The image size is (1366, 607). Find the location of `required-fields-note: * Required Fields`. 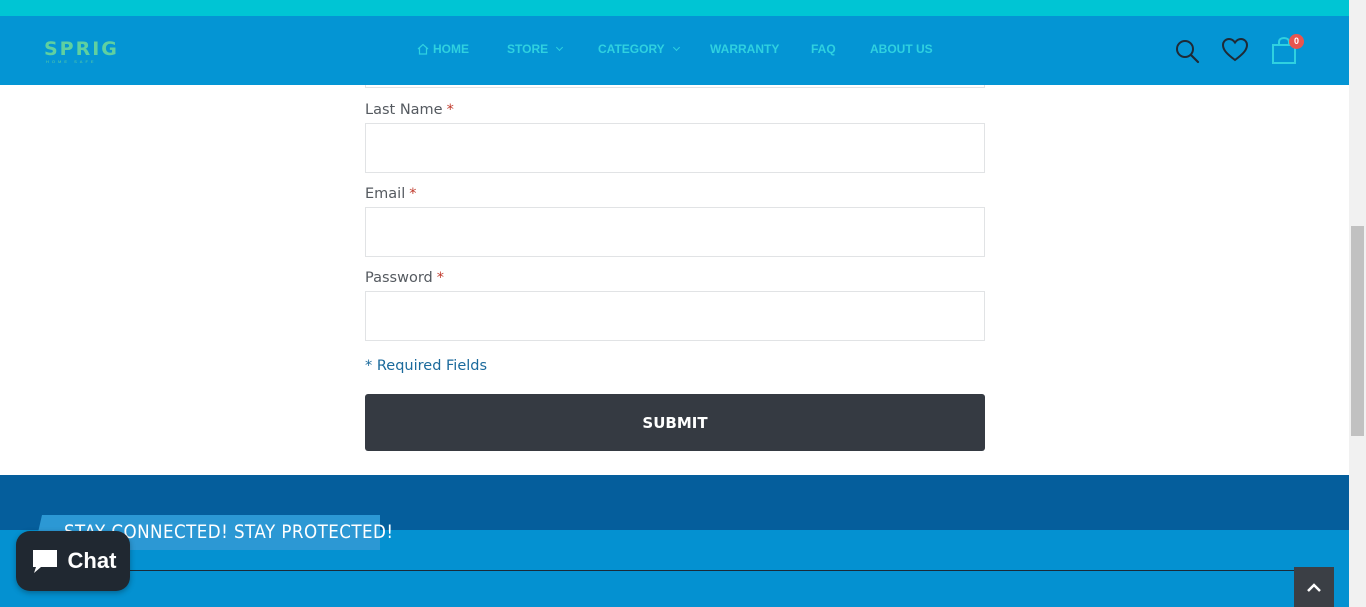

required-fields-note: * Required Fields is located at coordinates (426, 366).